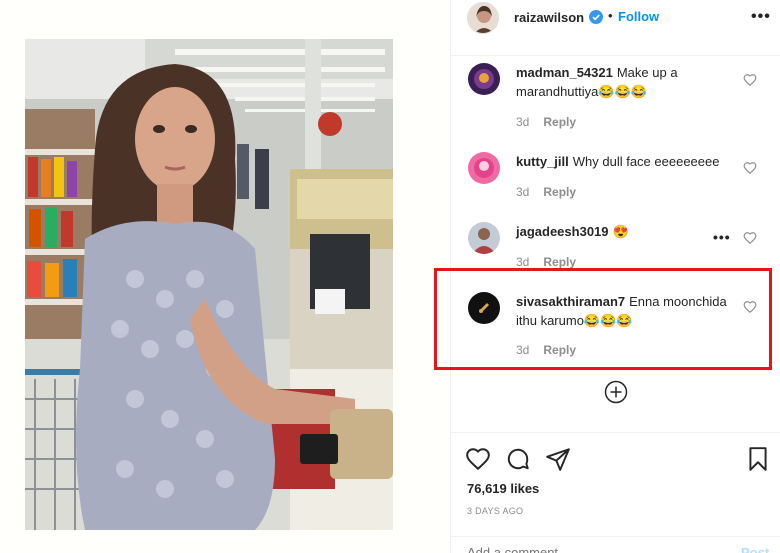 The height and width of the screenshot is (553, 780). What do you see at coordinates (755, 549) in the screenshot?
I see `post-comment-button: Post` at bounding box center [755, 549].